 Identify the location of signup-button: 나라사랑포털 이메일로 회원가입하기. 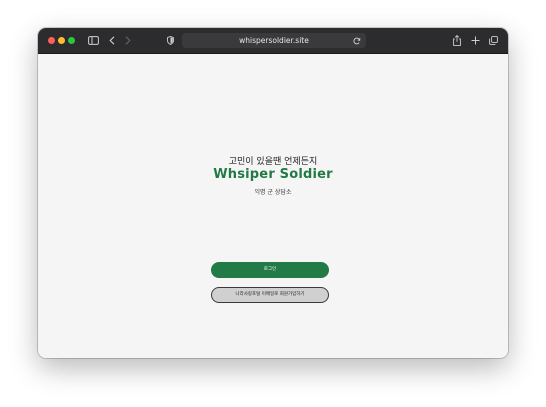
(270, 295).